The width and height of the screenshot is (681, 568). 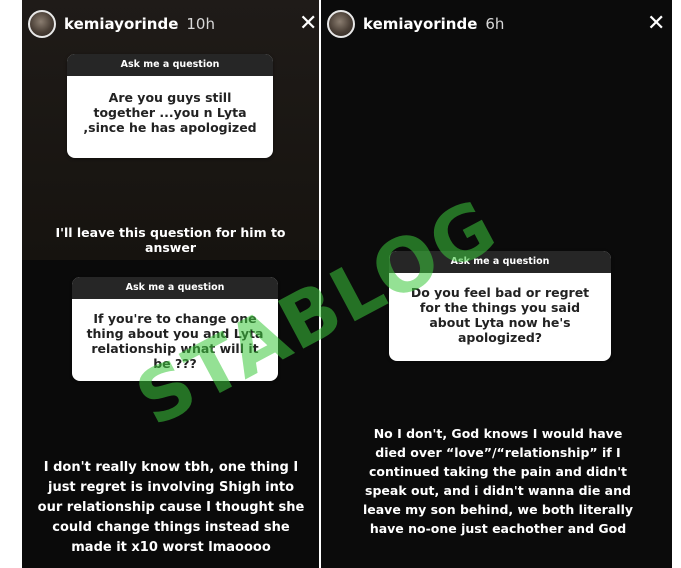 What do you see at coordinates (495, 24) in the screenshot?
I see `timestamp: 6h` at bounding box center [495, 24].